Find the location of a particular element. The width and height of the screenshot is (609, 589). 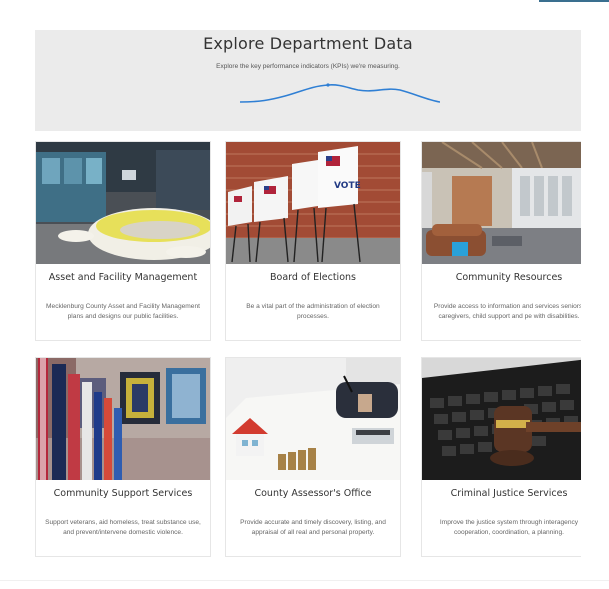

card-image-gavel-keyboard is located at coordinates (501, 419).